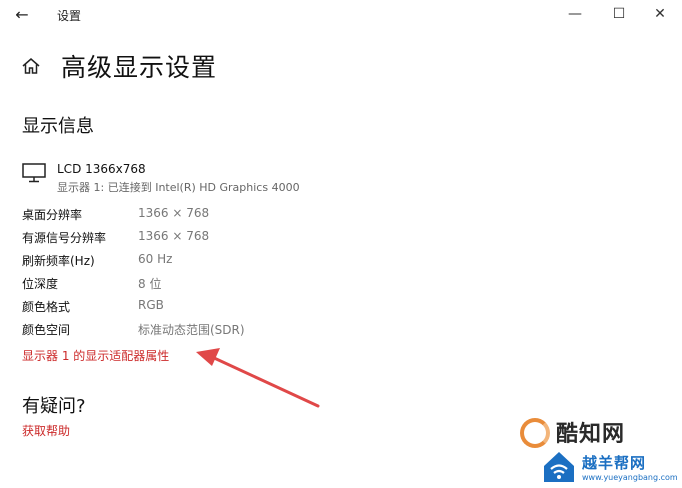 Image resolution: width=682 pixels, height=488 pixels. Describe the element at coordinates (222, 262) in the screenshot. I see `info-row-refresh-rate: 刷新频率(Hz) 60 Hz` at that location.